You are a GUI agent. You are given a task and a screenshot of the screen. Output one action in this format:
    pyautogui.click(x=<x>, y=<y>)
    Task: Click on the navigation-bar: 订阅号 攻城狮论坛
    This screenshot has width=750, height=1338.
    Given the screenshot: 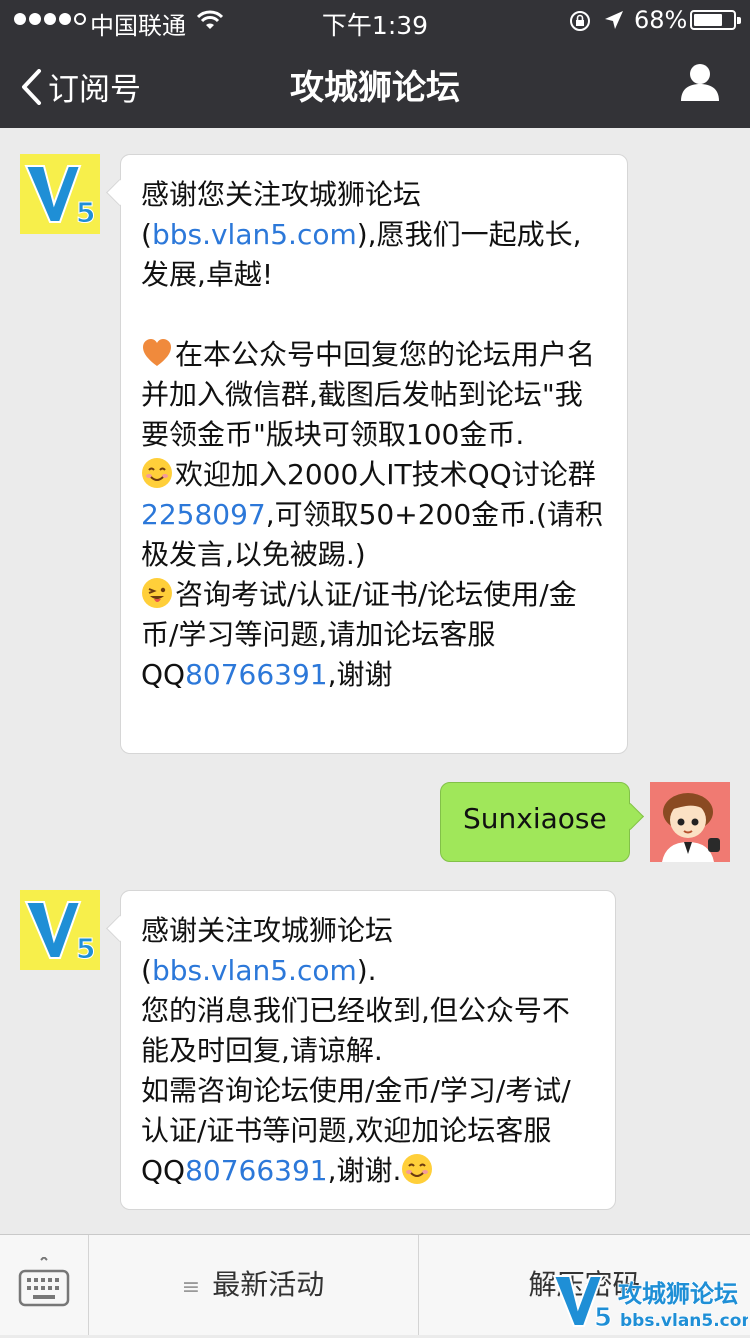 What is the action you would take?
    pyautogui.click(x=375, y=84)
    